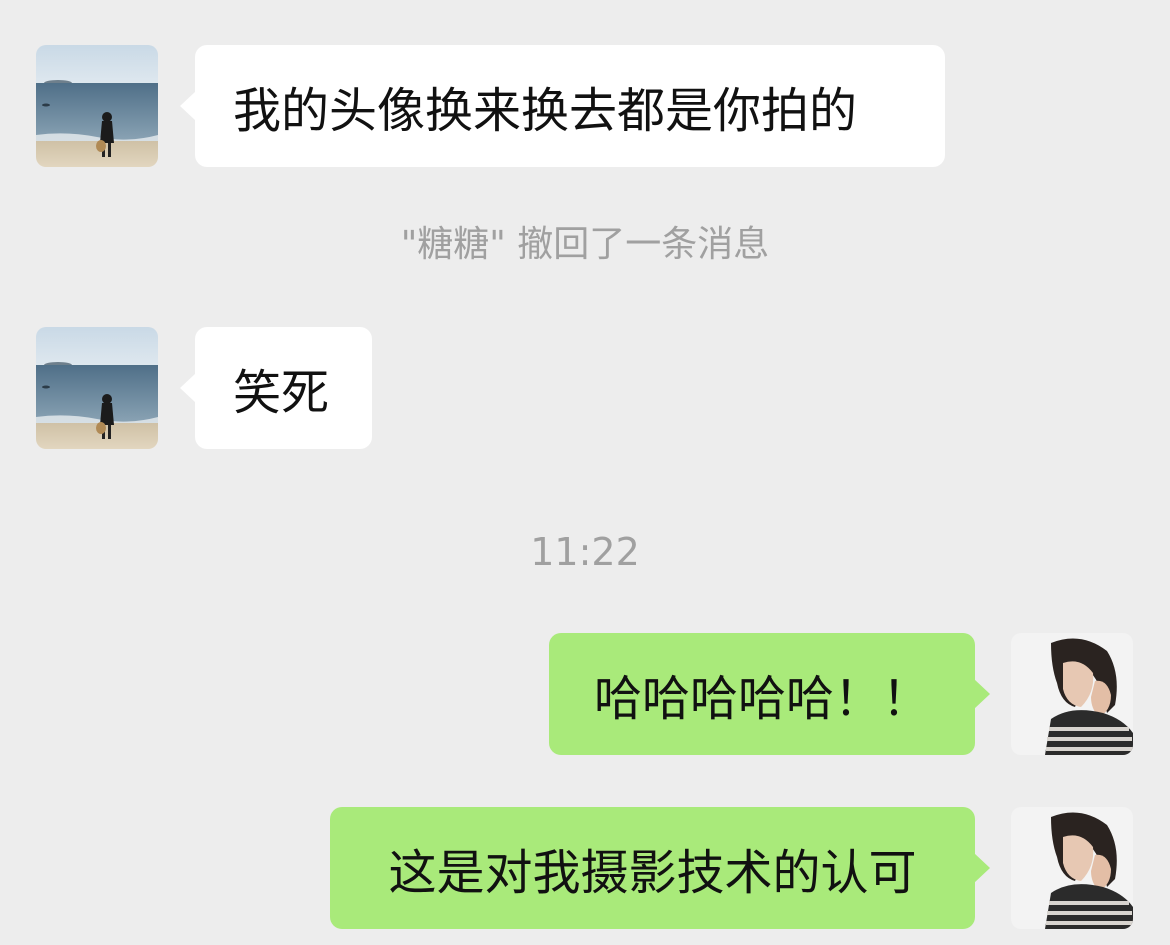  I want to click on message-bubble-outgoing: 这是对我摄影技术的认可, so click(660, 868).